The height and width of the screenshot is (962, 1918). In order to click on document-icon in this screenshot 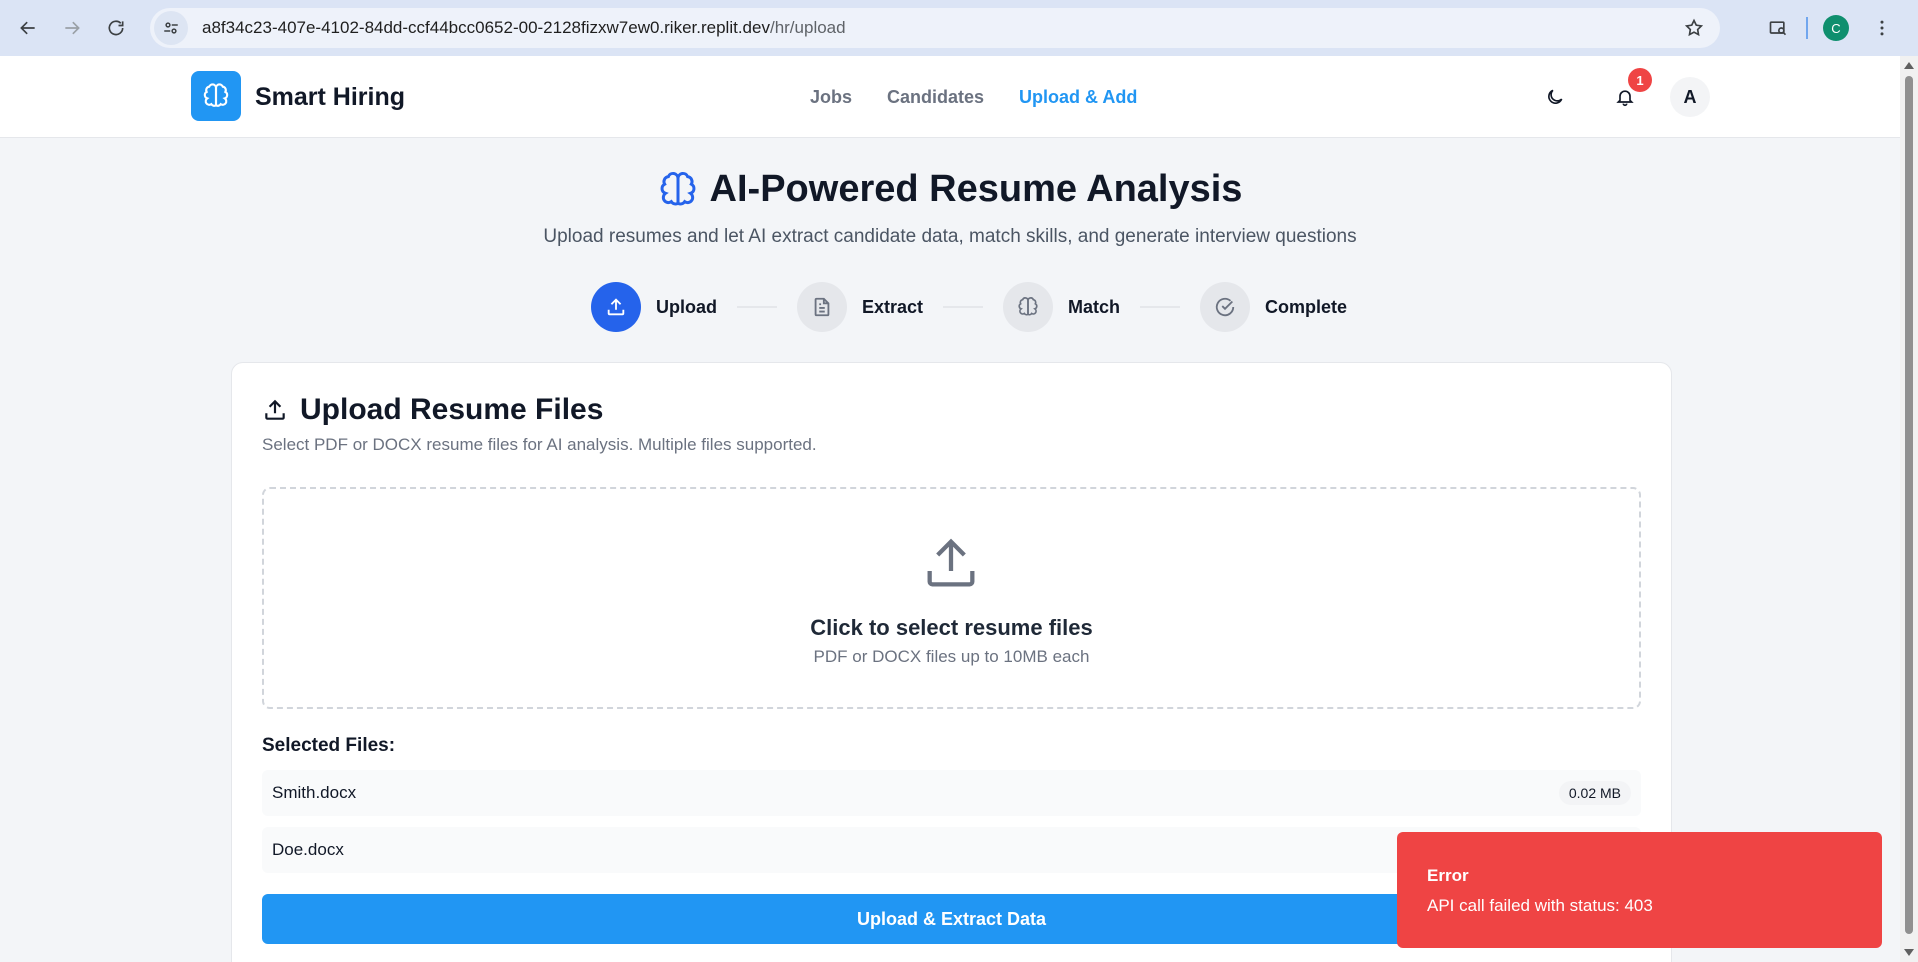, I will do `click(822, 307)`.